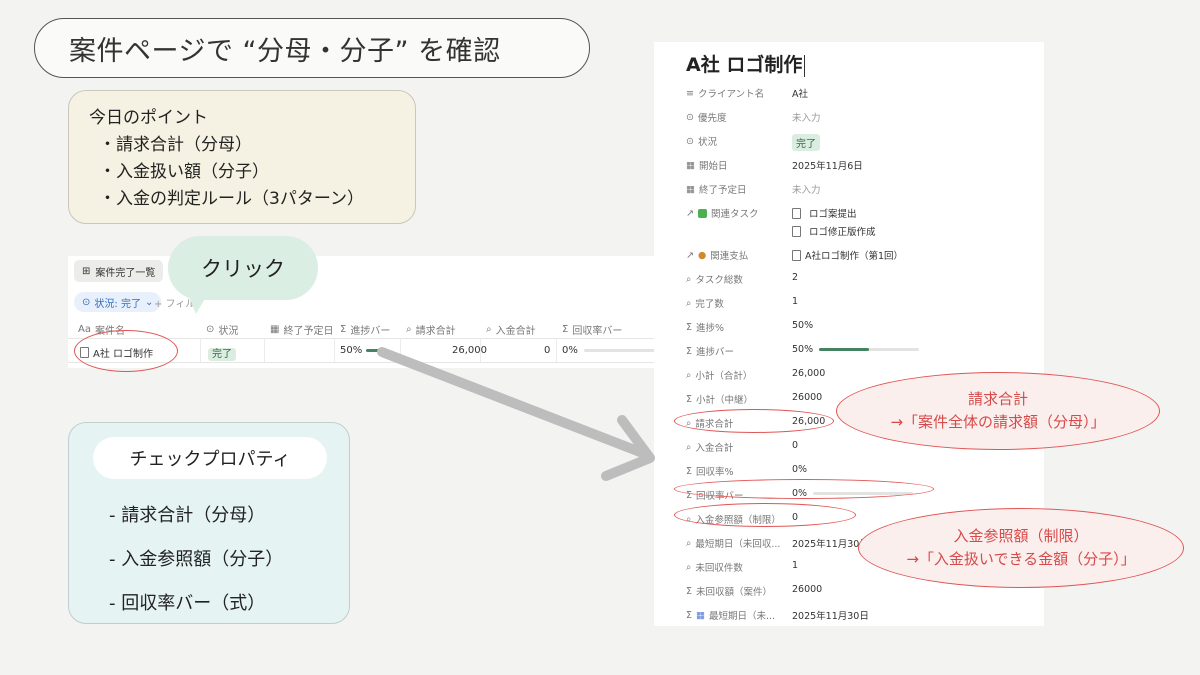 Image resolution: width=1200 pixels, height=675 pixels. Describe the element at coordinates (998, 422) in the screenshot. I see `billing-callout-desc: →「案件全体の請求額（分母）」` at that location.